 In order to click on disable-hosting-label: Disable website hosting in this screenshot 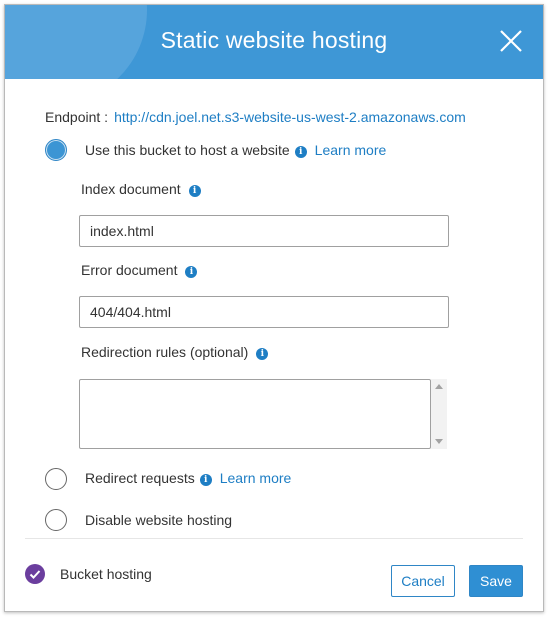, I will do `click(159, 520)`.